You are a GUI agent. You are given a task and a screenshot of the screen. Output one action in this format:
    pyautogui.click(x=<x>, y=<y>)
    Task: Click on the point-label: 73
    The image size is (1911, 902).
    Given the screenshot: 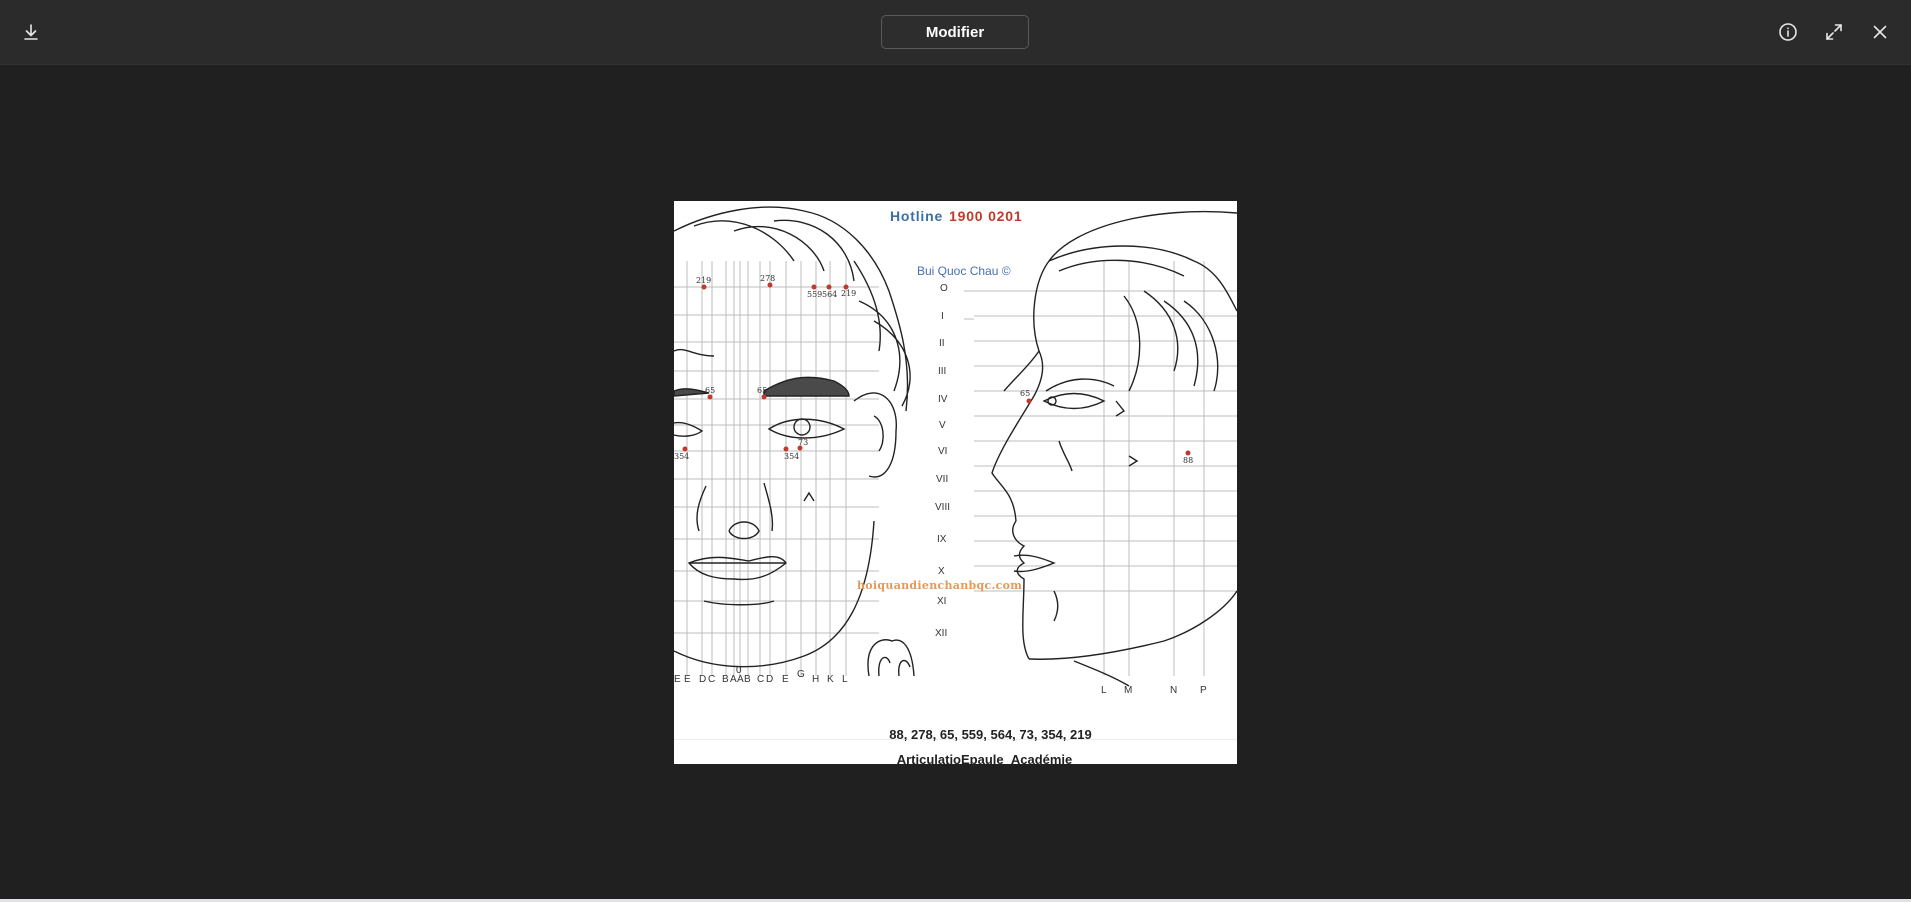 What is the action you would take?
    pyautogui.click(x=803, y=442)
    